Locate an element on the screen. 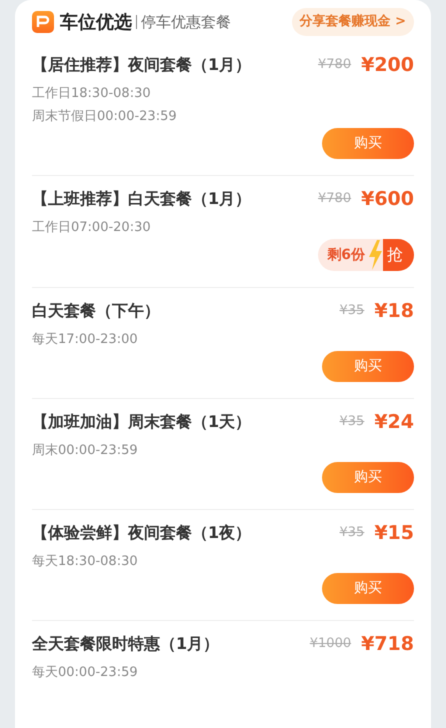 This screenshot has width=446, height=728. package-title: 全天套餐限时特惠（1月） is located at coordinates (126, 644).